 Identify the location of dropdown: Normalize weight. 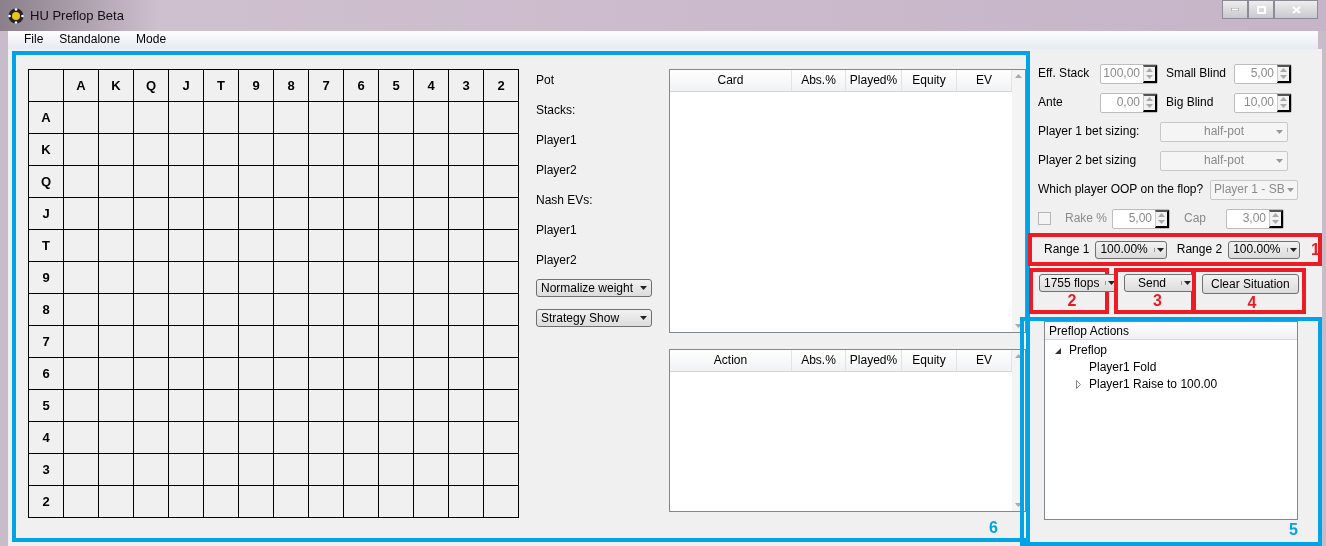
(594, 288).